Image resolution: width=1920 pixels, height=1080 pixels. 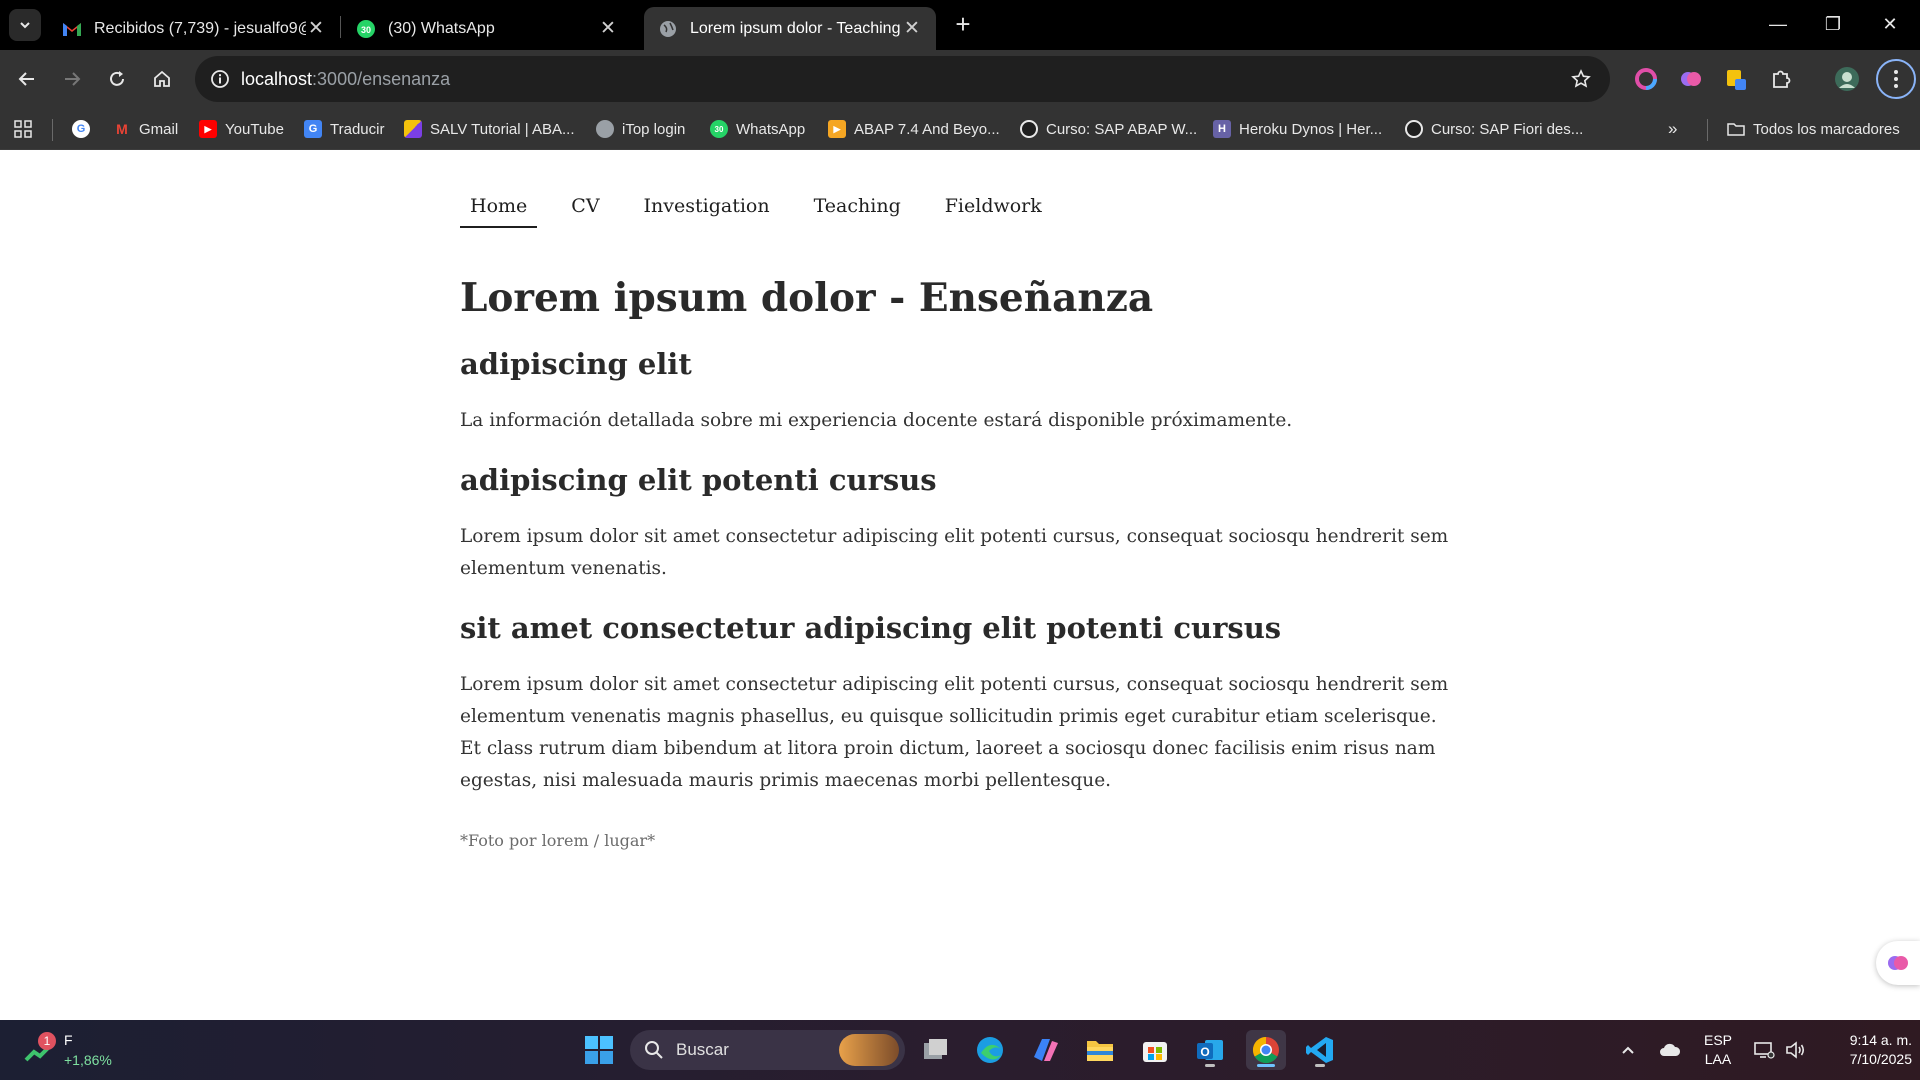 What do you see at coordinates (81, 129) in the screenshot?
I see `google-icon: G` at bounding box center [81, 129].